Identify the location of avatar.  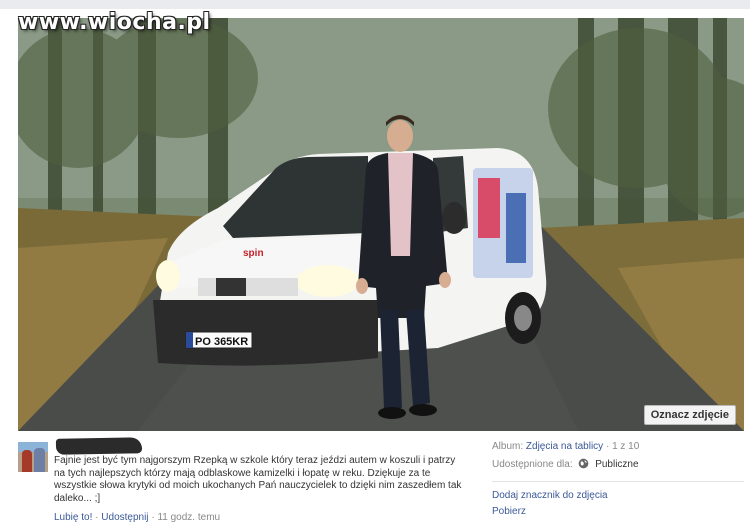
(33, 457).